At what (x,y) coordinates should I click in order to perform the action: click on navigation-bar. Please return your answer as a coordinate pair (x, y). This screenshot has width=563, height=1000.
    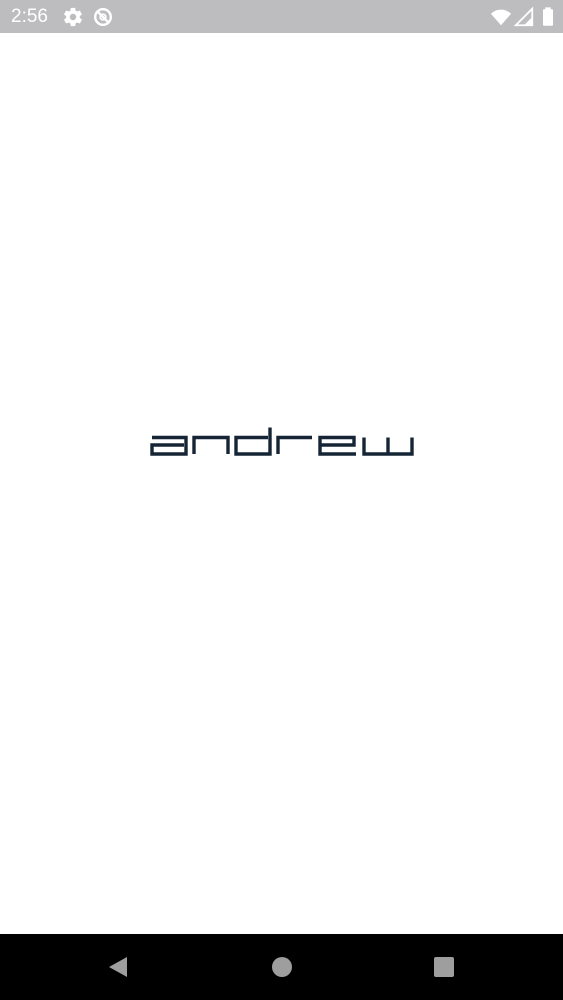
    Looking at the image, I should click on (281, 967).